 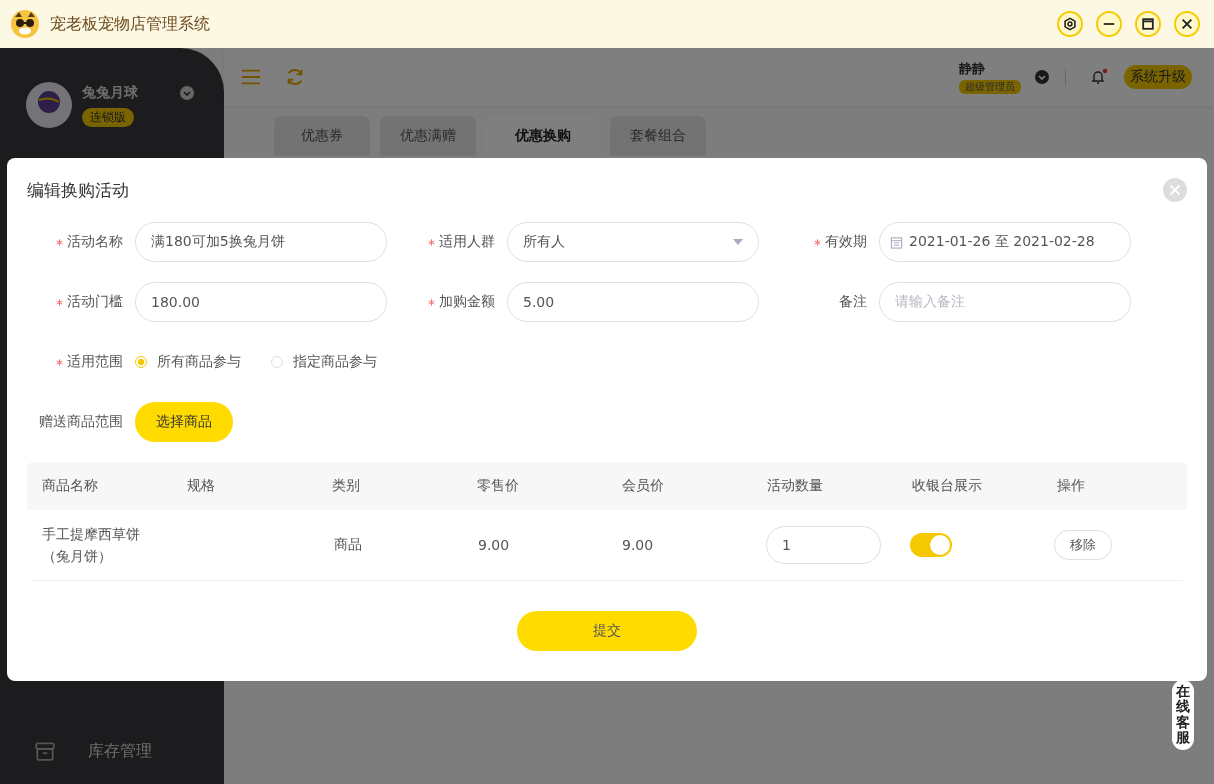 What do you see at coordinates (45, 751) in the screenshot?
I see `archive-box-icon` at bounding box center [45, 751].